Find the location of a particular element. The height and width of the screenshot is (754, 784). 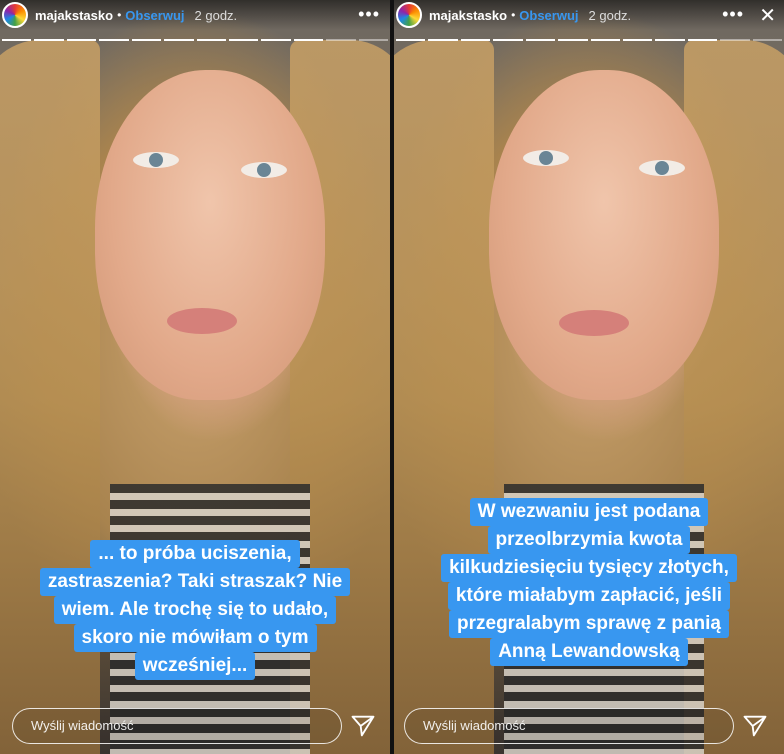

caption-line: kilkudziesięciu tysięcy złotych, is located at coordinates (589, 568).